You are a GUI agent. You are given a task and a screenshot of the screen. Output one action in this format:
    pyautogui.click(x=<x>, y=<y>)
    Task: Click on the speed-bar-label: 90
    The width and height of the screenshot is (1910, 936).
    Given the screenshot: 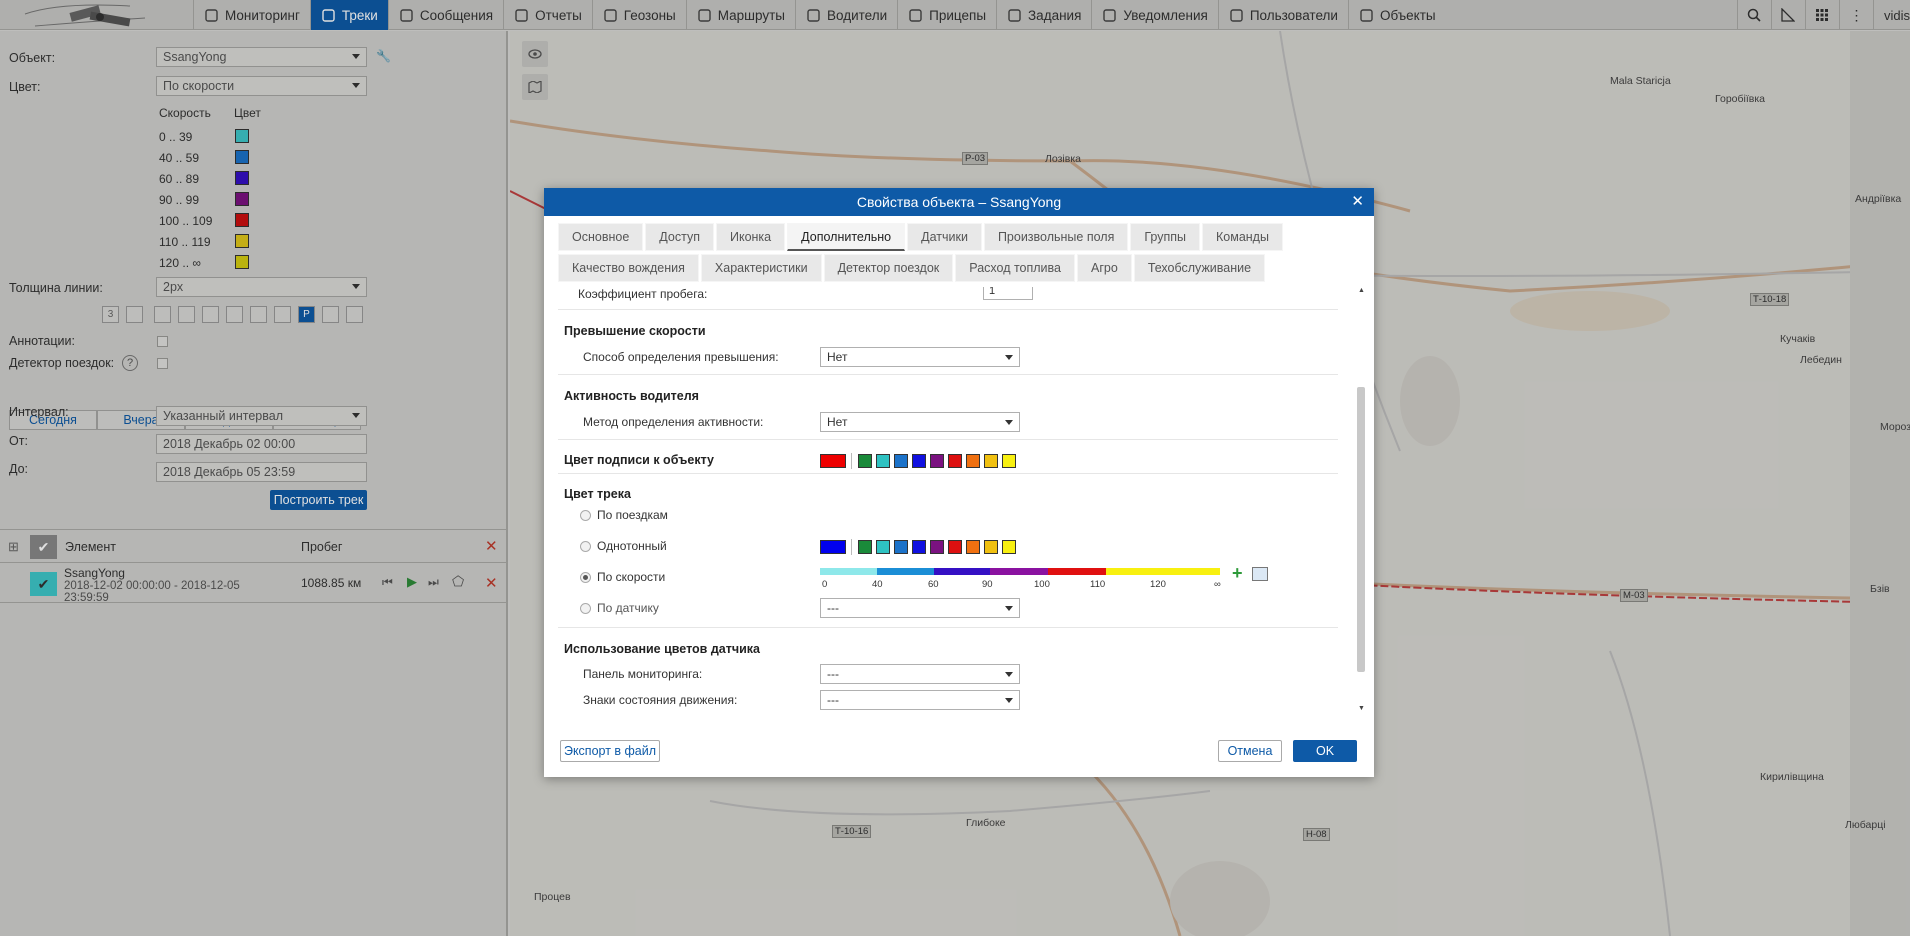 What is the action you would take?
    pyautogui.click(x=987, y=584)
    